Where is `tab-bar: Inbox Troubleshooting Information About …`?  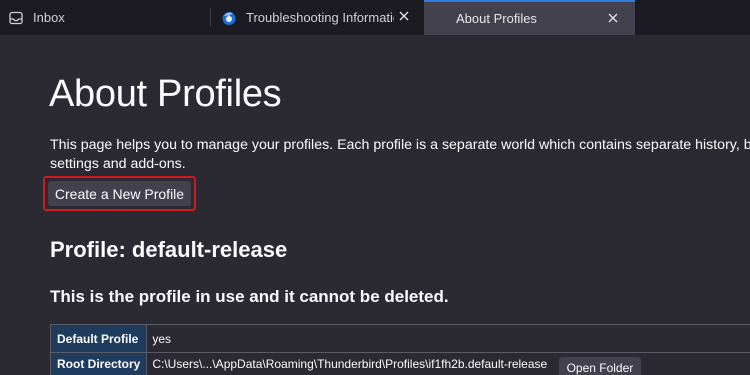
tab-bar: Inbox Troubleshooting Information About … is located at coordinates (375, 17).